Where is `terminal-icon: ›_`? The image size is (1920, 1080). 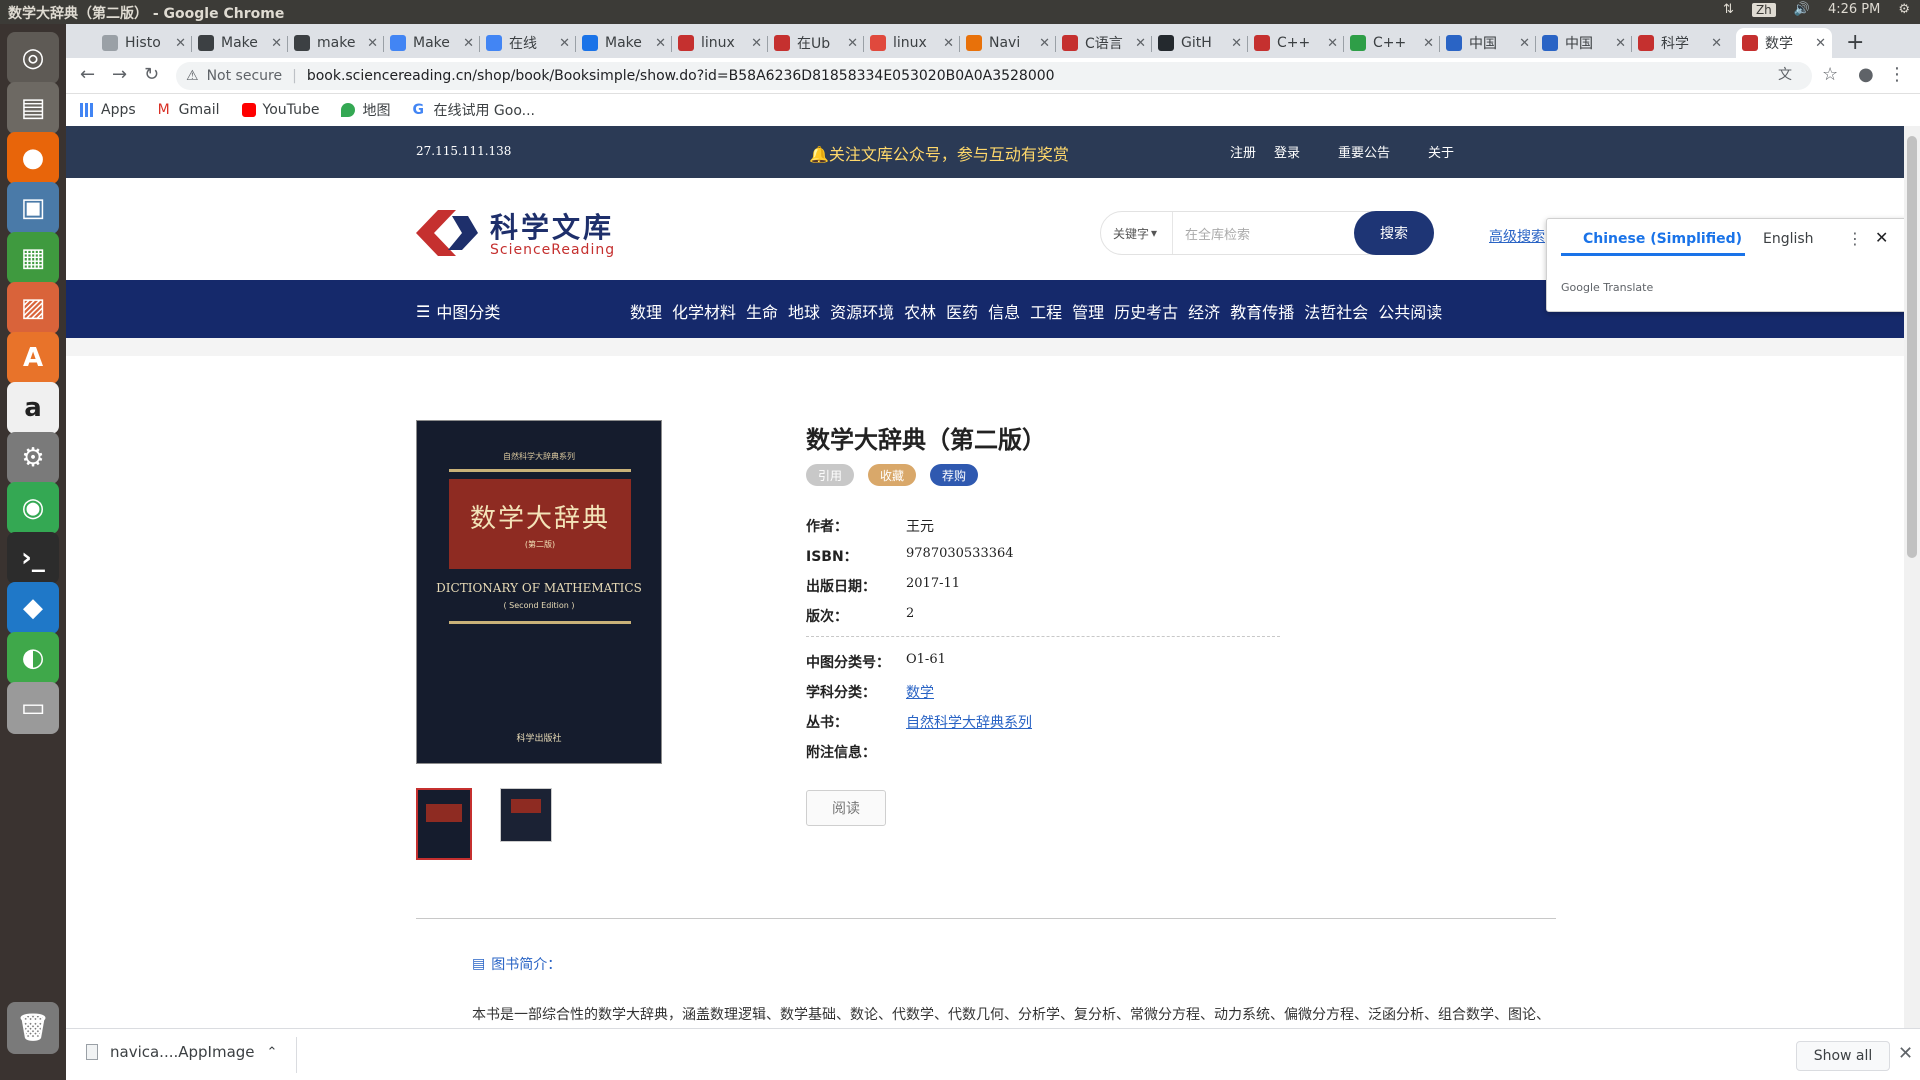
terminal-icon: ›_ is located at coordinates (33, 558).